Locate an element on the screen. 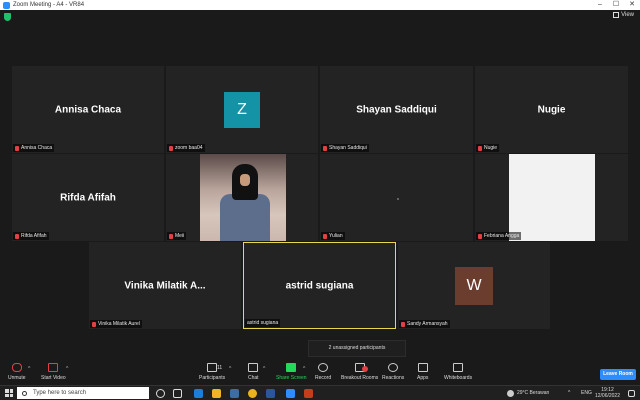 The image size is (640, 400). share-screen-label: Share Screen is located at coordinates (291, 378).